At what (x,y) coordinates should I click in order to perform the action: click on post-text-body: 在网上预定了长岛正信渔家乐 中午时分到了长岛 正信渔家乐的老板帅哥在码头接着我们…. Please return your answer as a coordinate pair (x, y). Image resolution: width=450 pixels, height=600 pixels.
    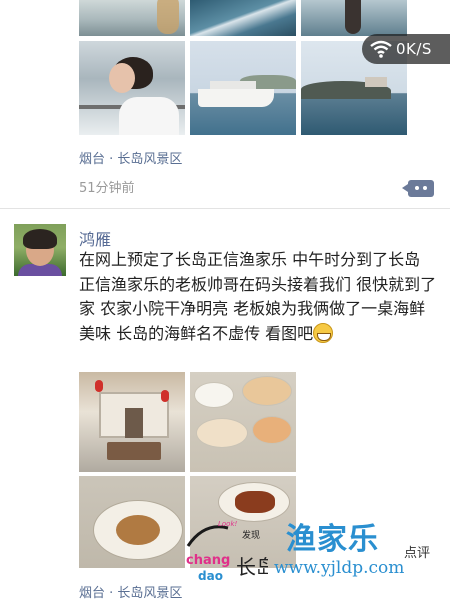
    Looking at the image, I should click on (258, 296).